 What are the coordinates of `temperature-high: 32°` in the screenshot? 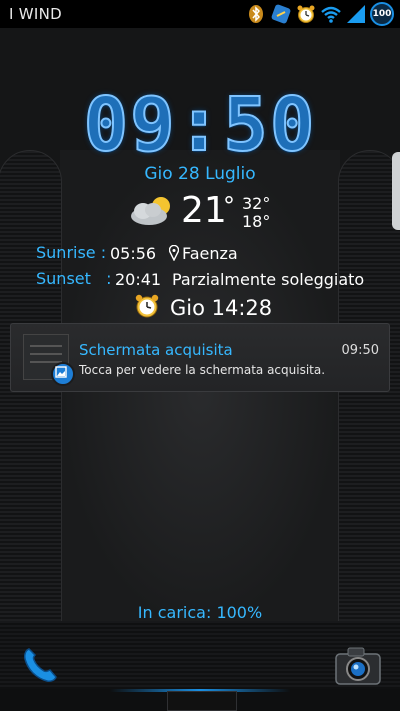 It's located at (256, 203).